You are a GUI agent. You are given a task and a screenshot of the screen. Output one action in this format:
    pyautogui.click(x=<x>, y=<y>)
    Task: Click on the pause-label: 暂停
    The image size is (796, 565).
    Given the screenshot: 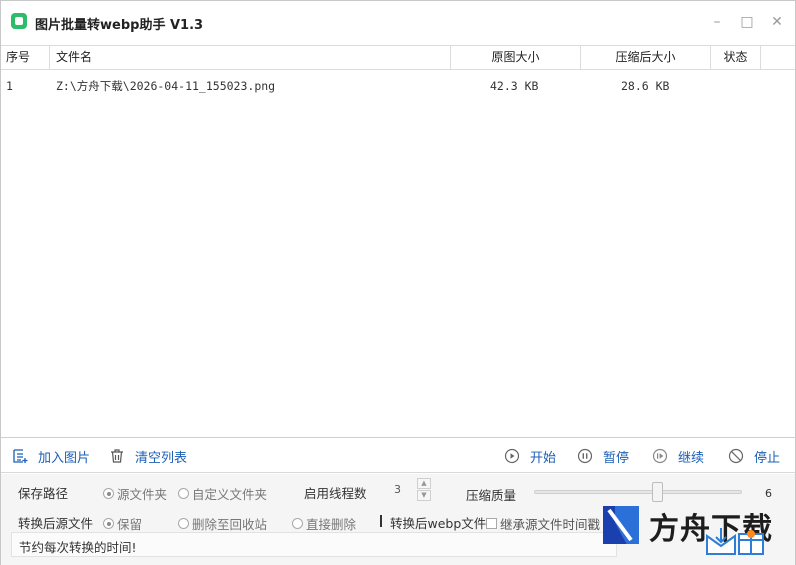 What is the action you would take?
    pyautogui.click(x=616, y=458)
    